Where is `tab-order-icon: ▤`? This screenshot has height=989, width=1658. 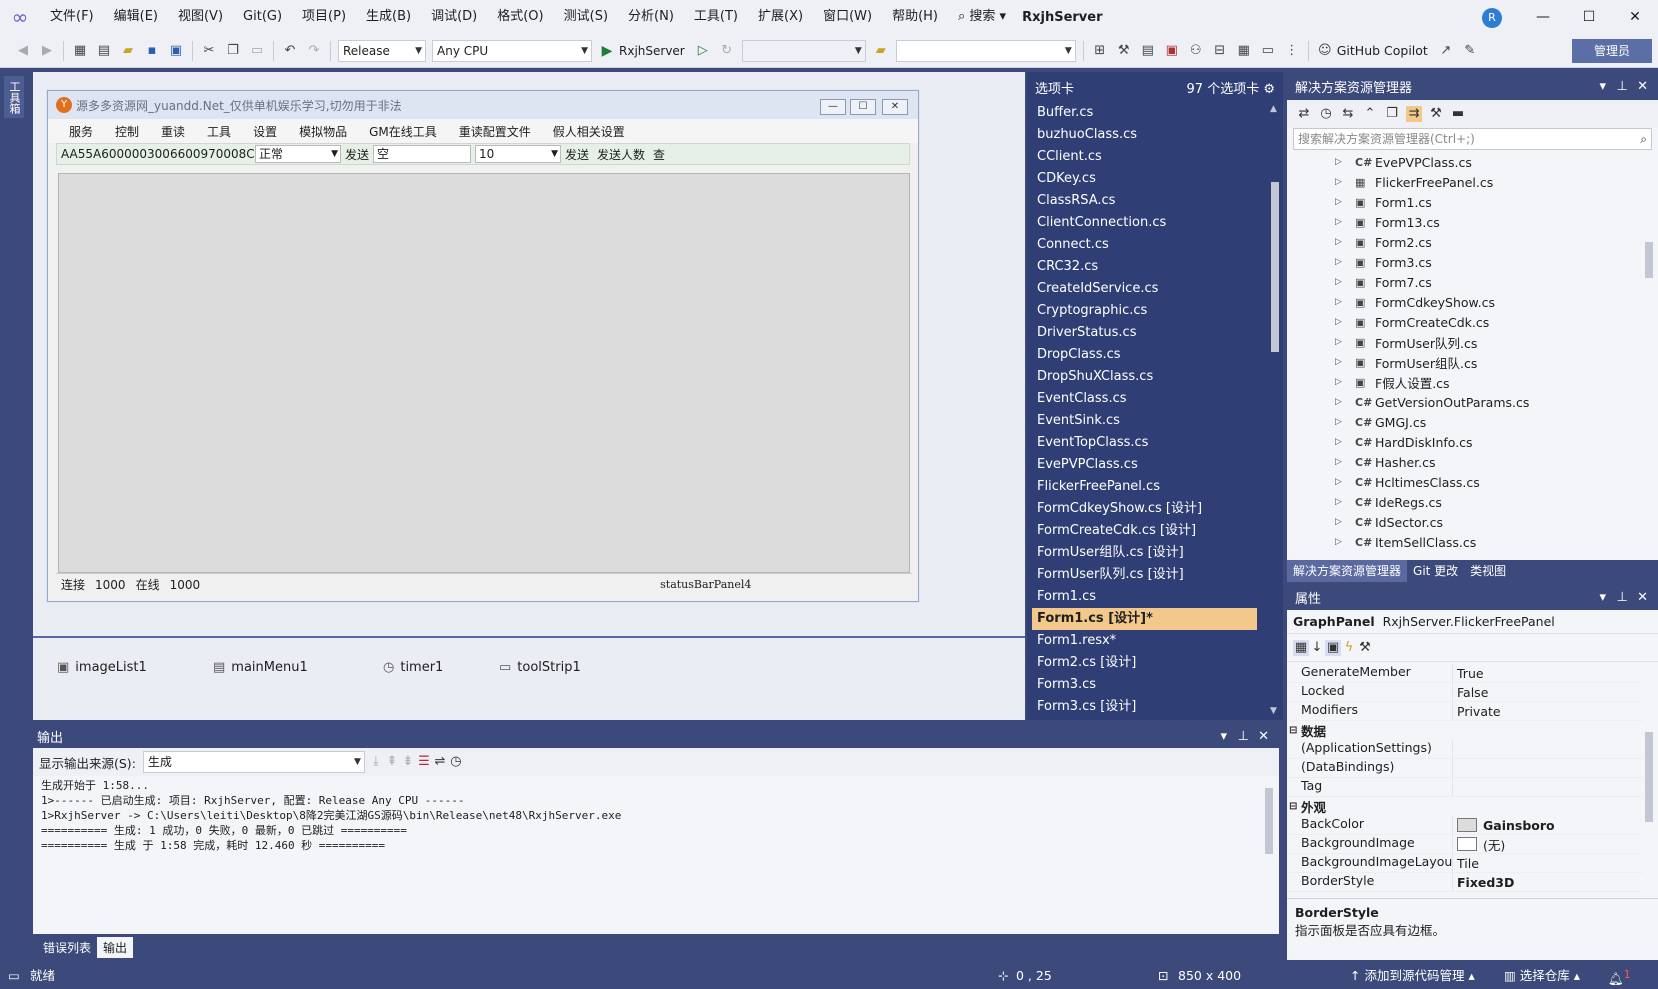
tab-order-icon: ▤ is located at coordinates (1148, 51).